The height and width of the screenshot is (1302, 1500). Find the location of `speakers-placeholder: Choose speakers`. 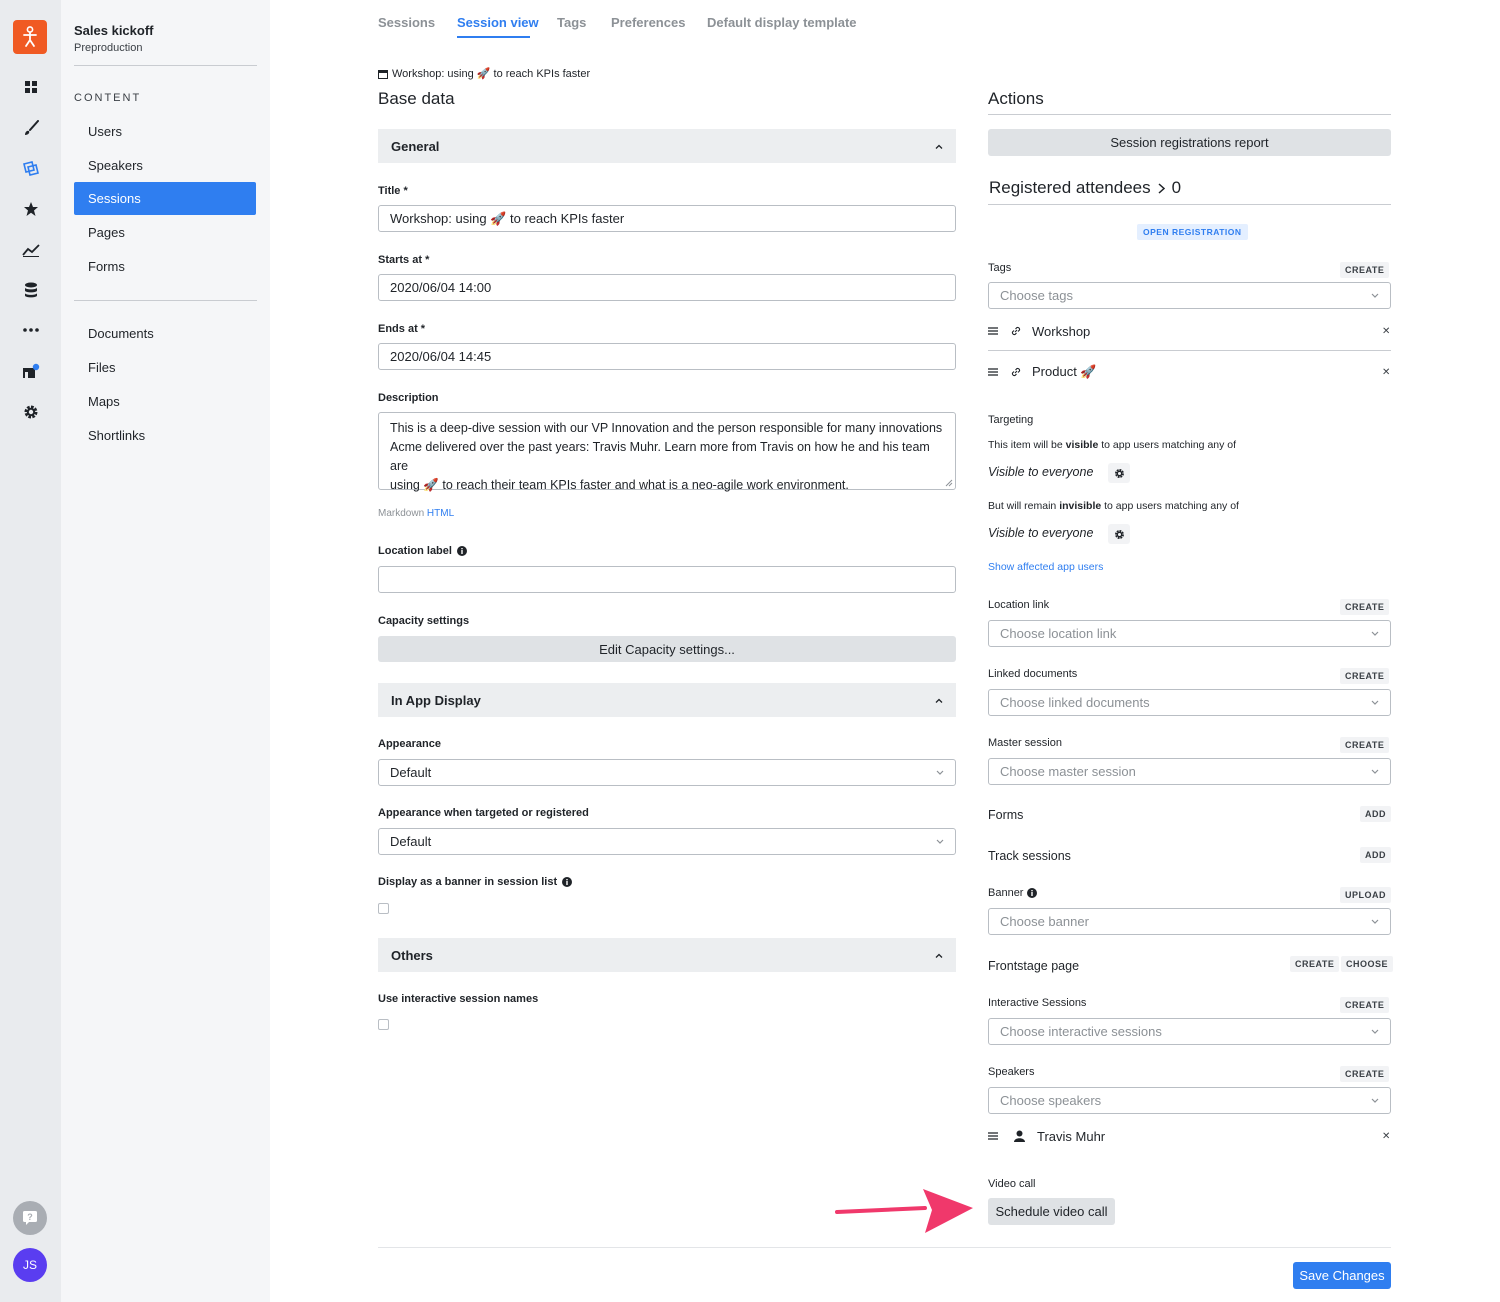

speakers-placeholder: Choose speakers is located at coordinates (1051, 1100).